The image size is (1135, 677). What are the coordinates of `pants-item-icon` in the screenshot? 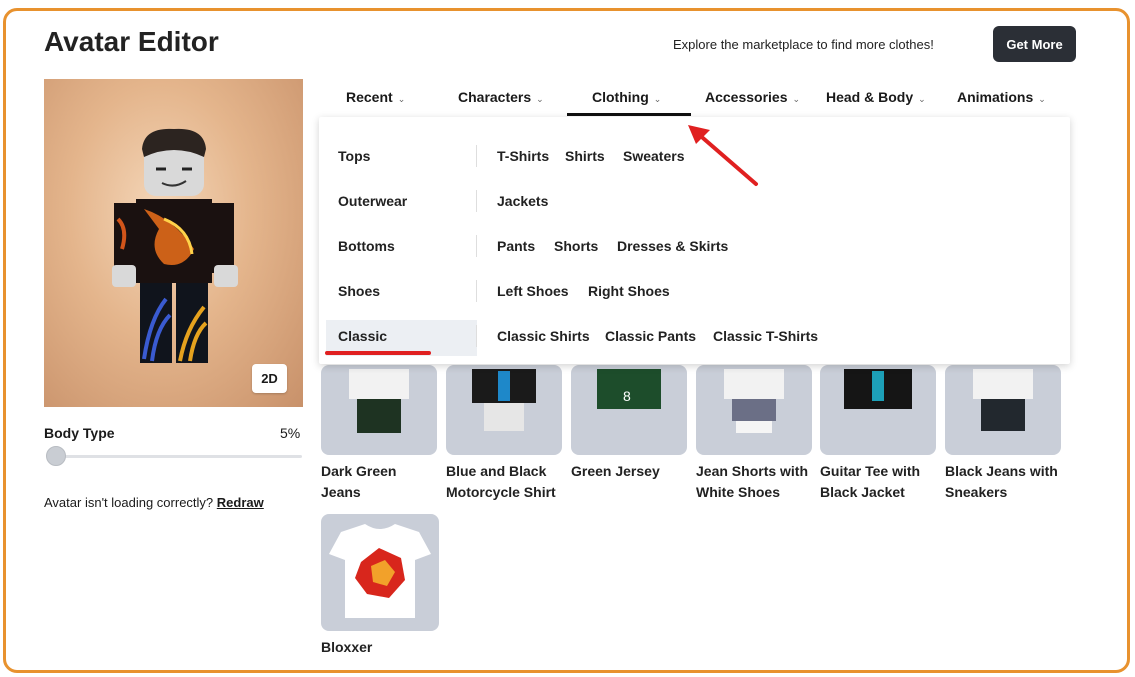 It's located at (379, 401).